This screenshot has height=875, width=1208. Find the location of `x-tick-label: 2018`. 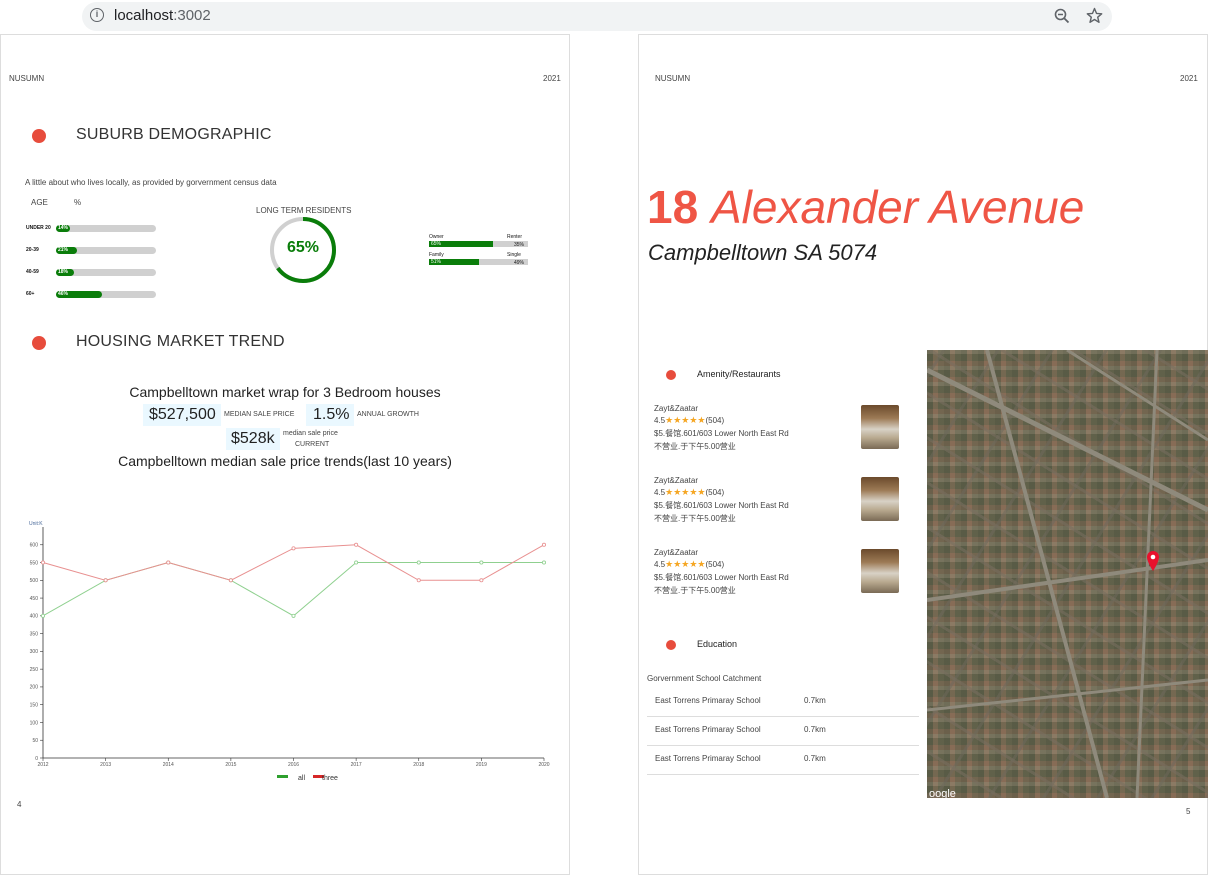

x-tick-label: 2018 is located at coordinates (418, 765).